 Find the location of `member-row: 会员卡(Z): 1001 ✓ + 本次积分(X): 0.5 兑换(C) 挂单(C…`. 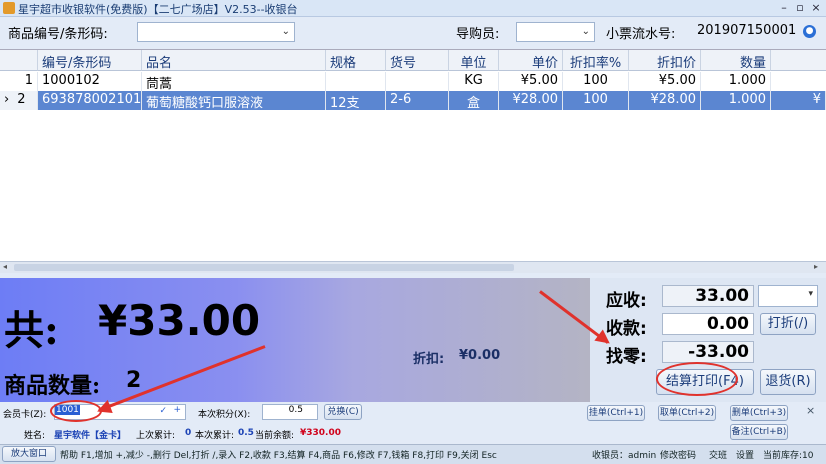

member-row: 会员卡(Z): 1001 ✓ + 本次积分(X): 0.5 兑换(C) 挂单(C… is located at coordinates (413, 412).